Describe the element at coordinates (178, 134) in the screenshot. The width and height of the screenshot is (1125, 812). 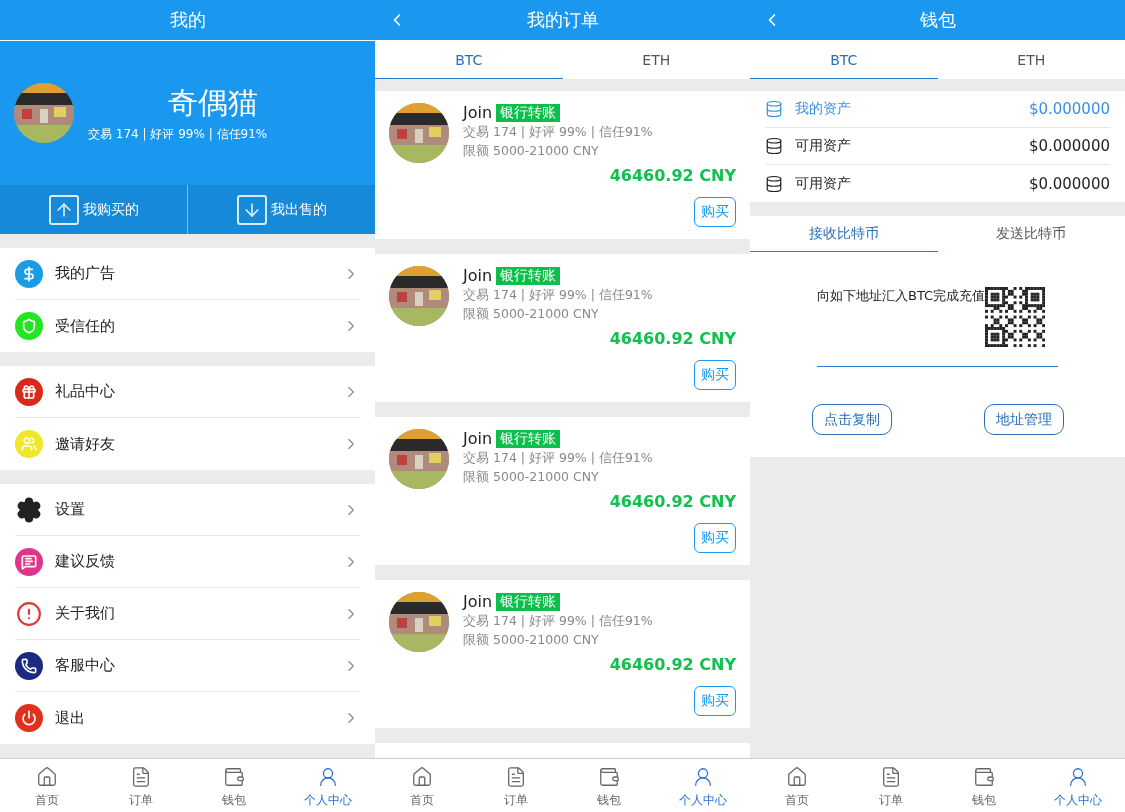
I see `user-stats: 交易 174 | 好评 99% | 信任91%` at that location.